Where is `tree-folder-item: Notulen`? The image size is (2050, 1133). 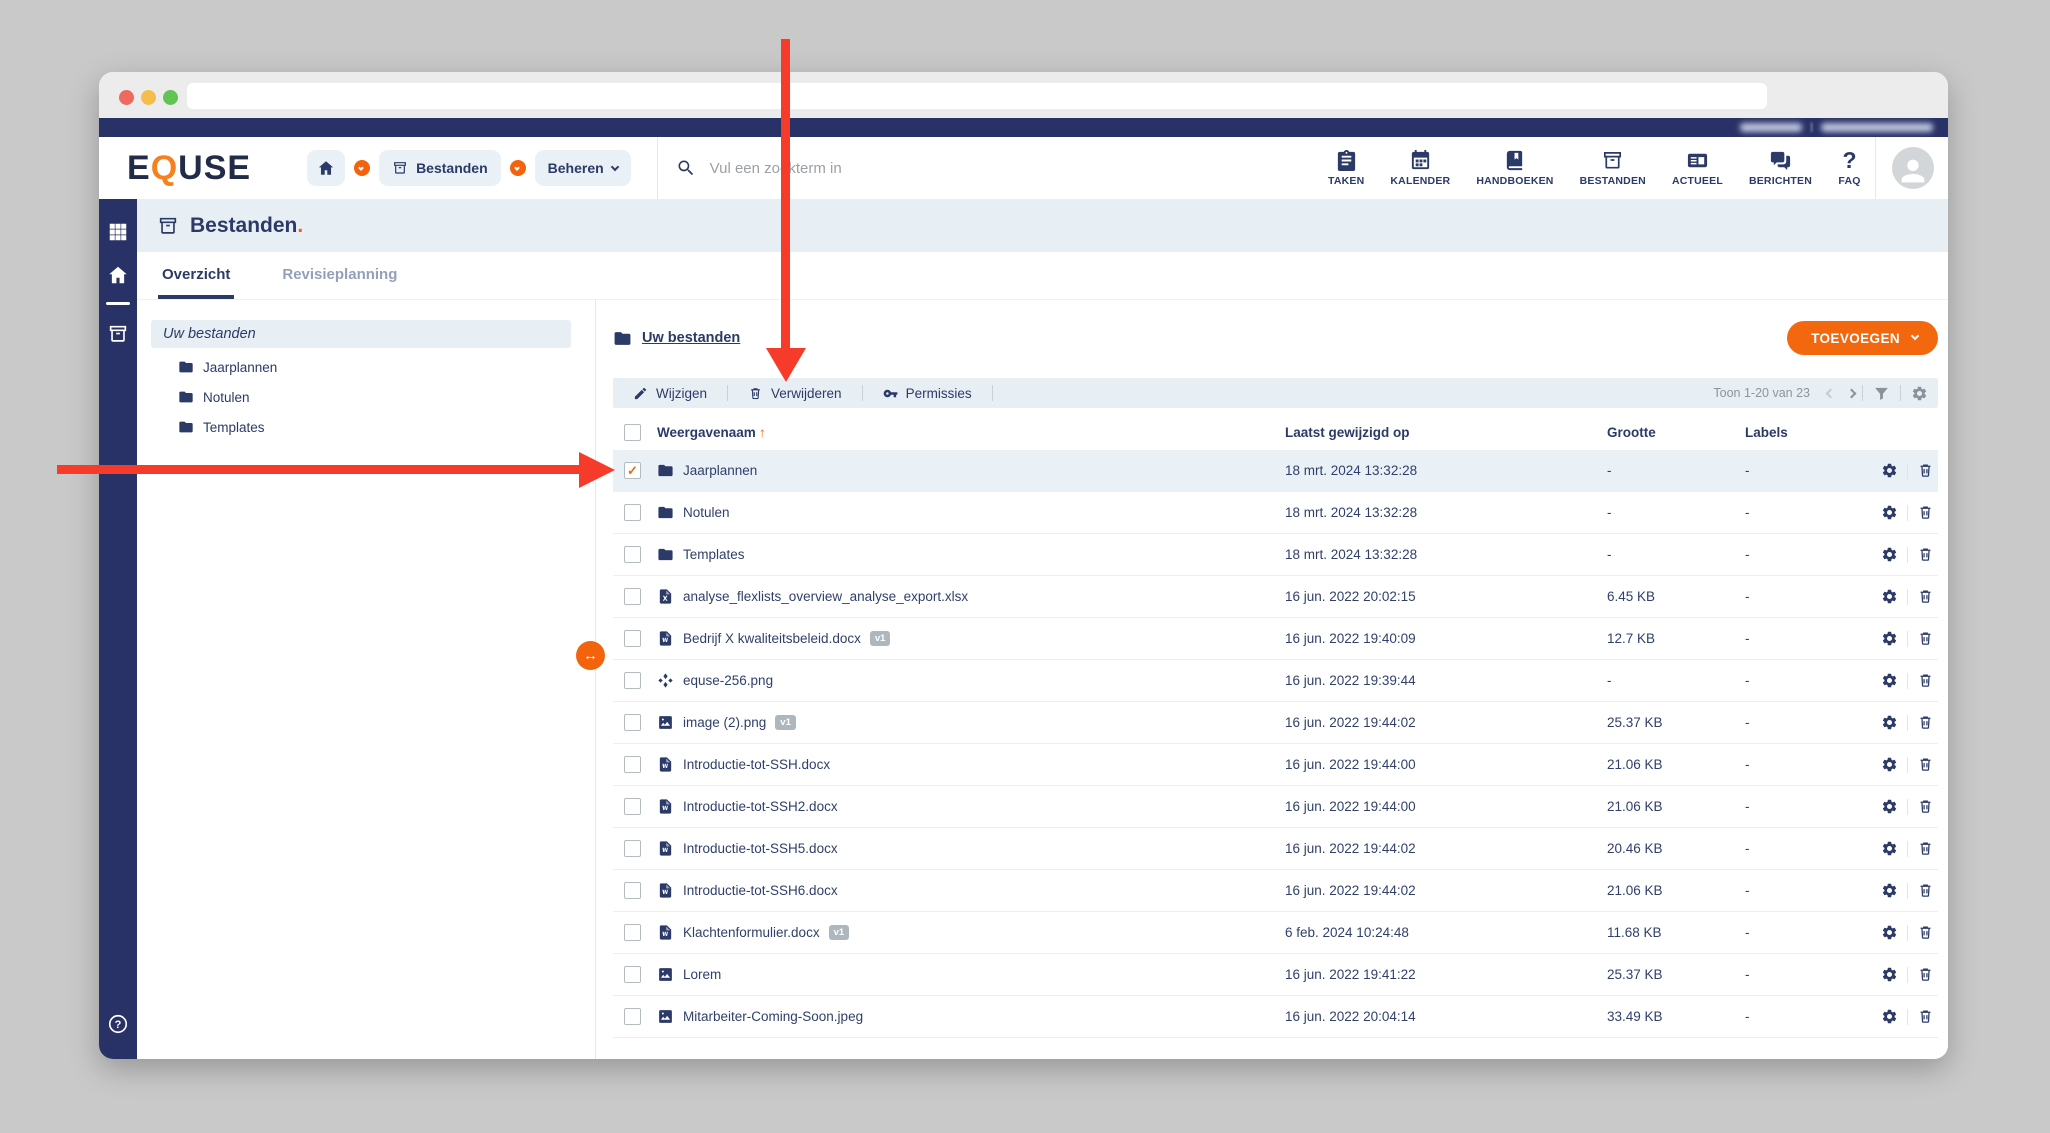
tree-folder-item: Notulen is located at coordinates (366, 397).